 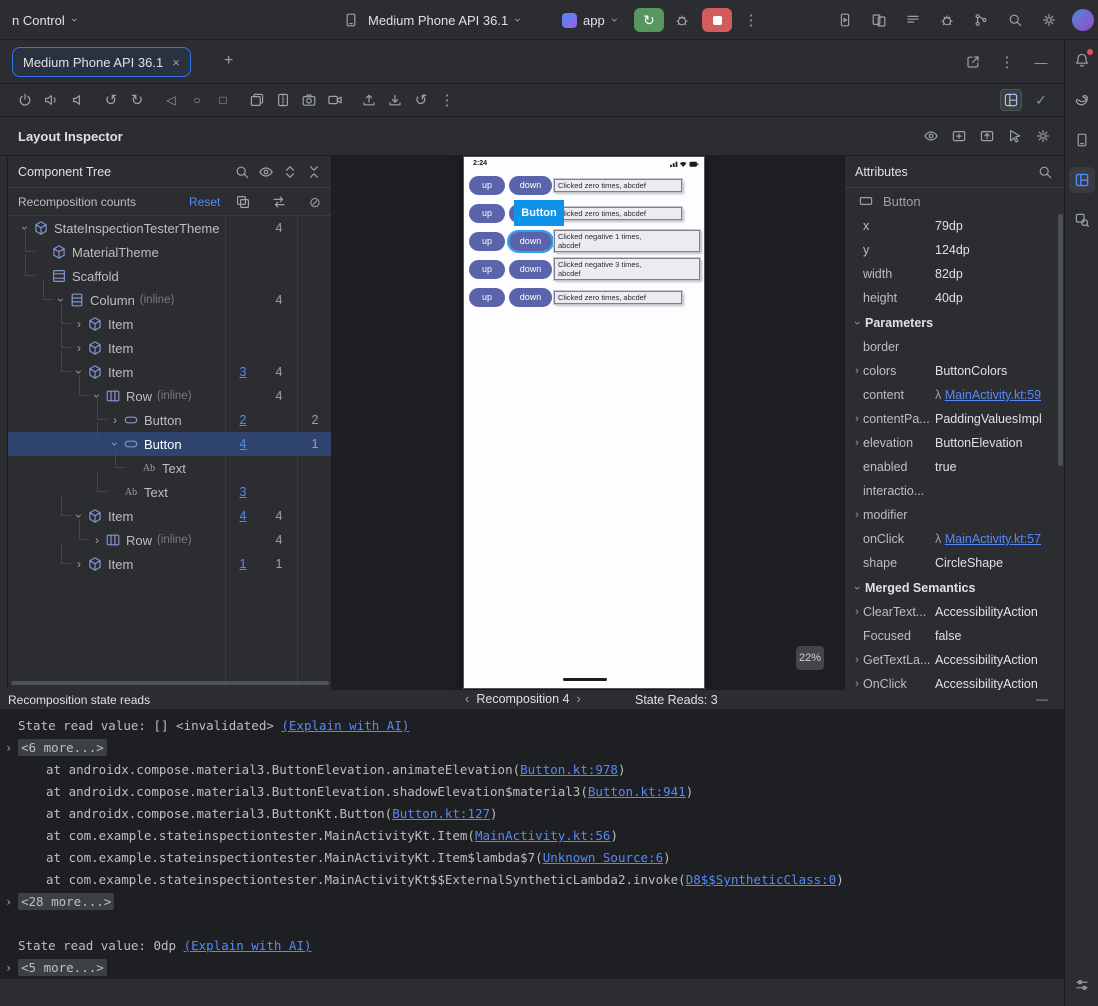 I want to click on record-screen-icon, so click(x=335, y=100).